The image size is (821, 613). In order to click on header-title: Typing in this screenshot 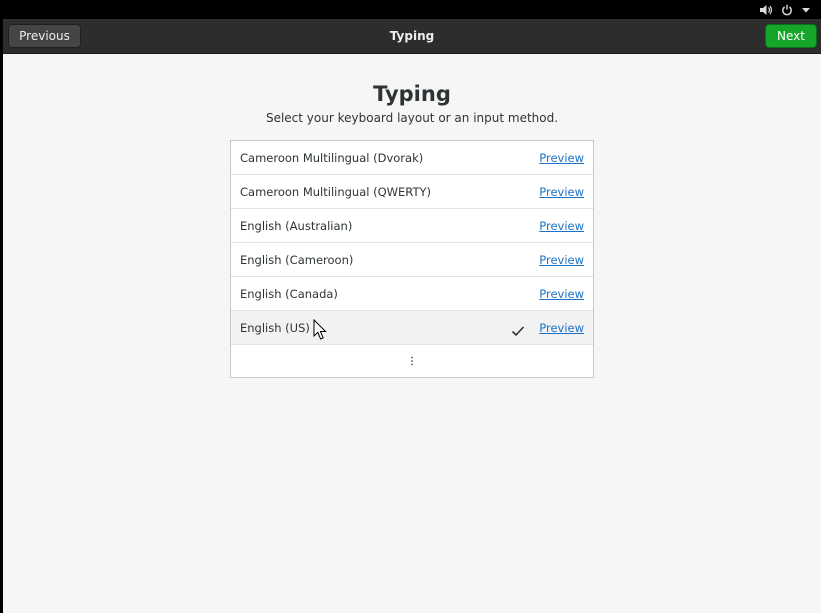, I will do `click(412, 36)`.